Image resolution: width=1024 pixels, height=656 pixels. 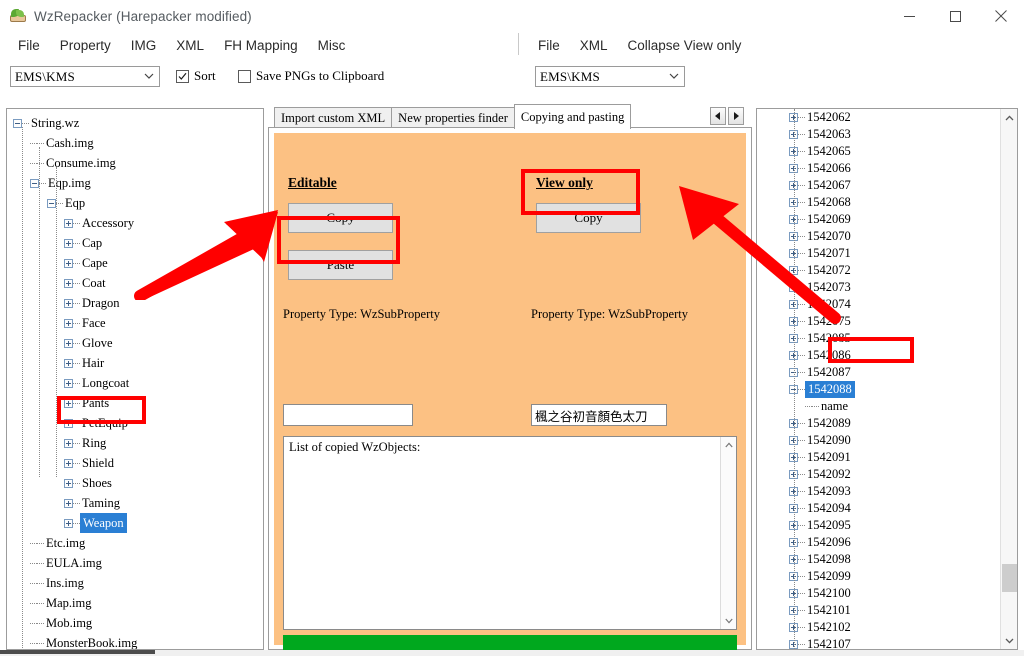 What do you see at coordinates (718, 116) in the screenshot?
I see `tab-scroll-left-button` at bounding box center [718, 116].